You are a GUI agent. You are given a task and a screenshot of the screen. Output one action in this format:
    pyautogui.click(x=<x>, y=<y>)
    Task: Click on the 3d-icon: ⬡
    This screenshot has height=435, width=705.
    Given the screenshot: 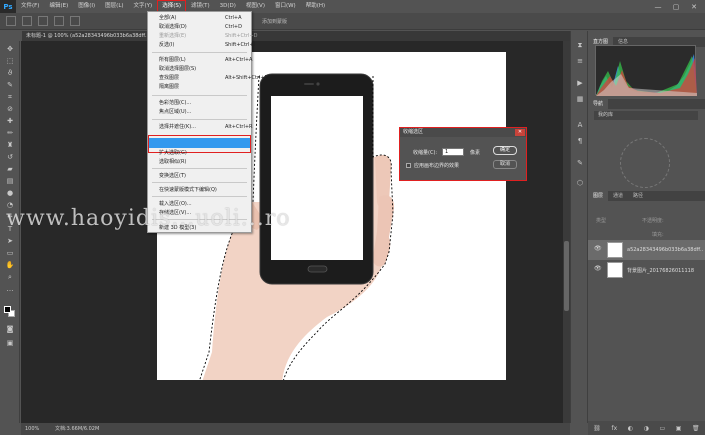 What is the action you would take?
    pyautogui.click(x=580, y=183)
    